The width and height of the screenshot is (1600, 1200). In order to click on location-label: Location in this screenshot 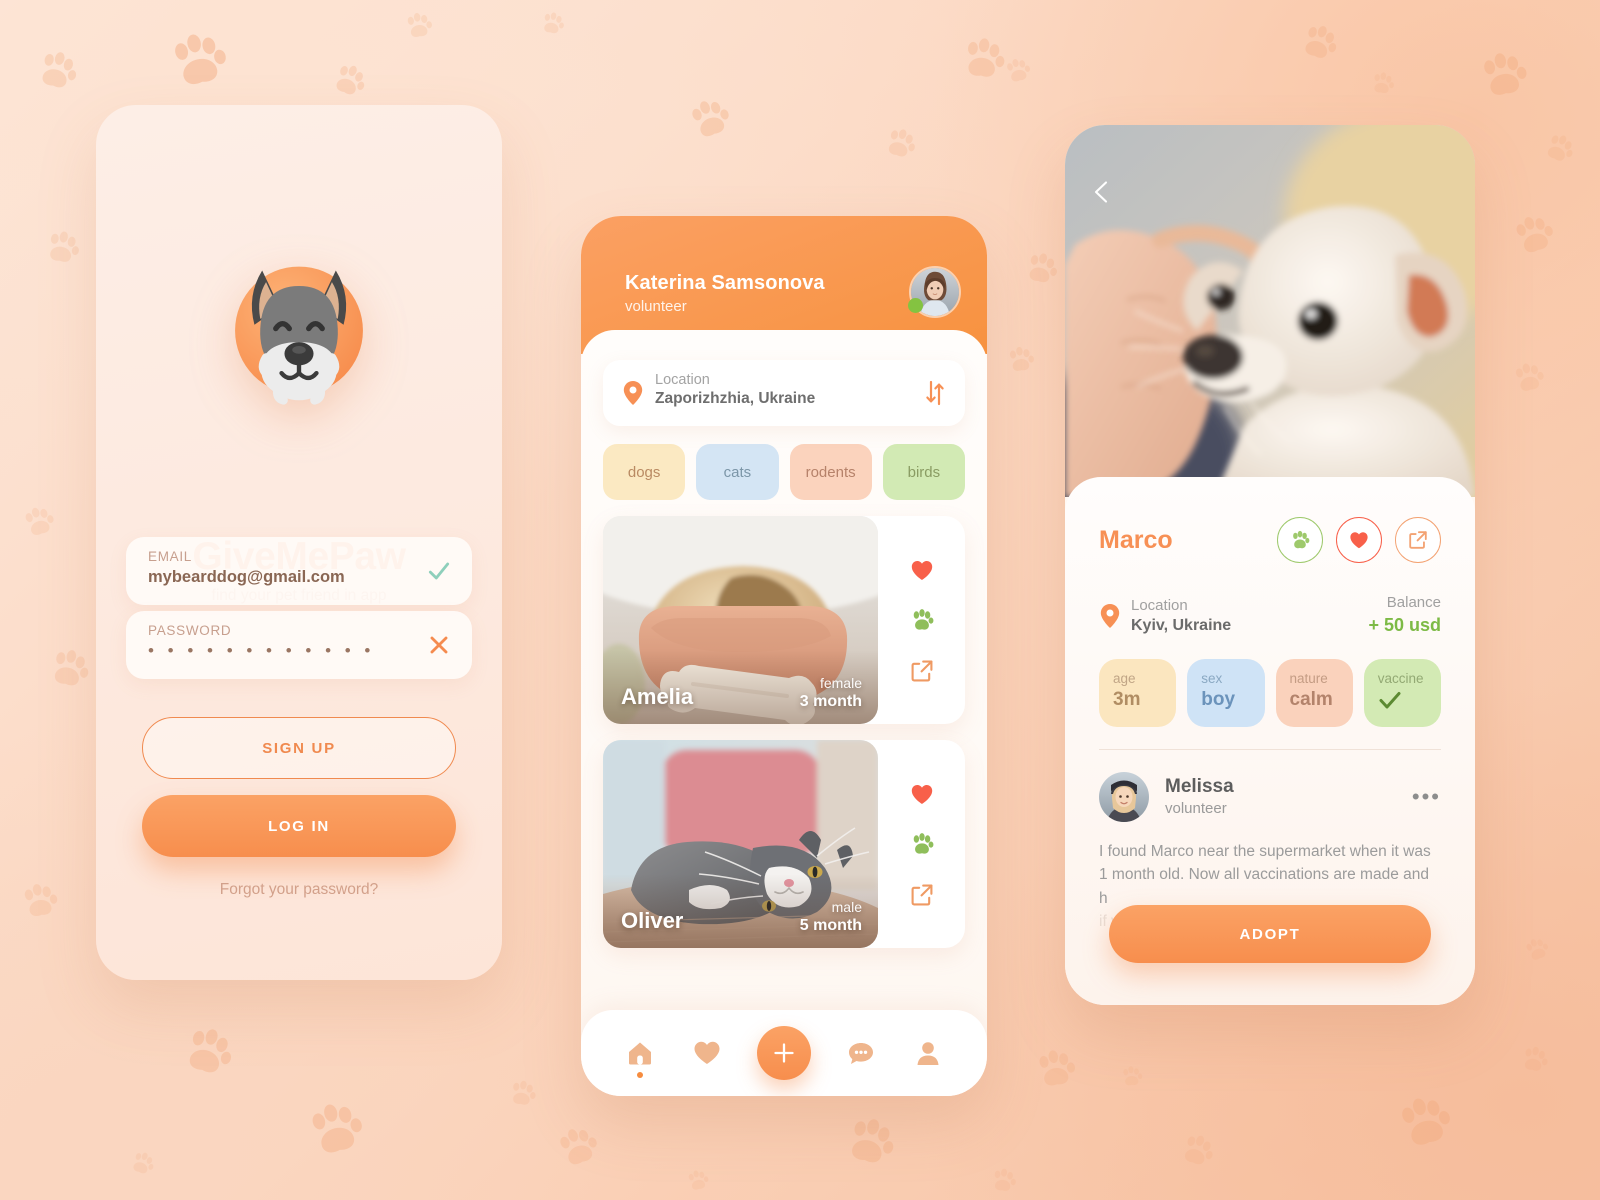, I will do `click(682, 380)`.